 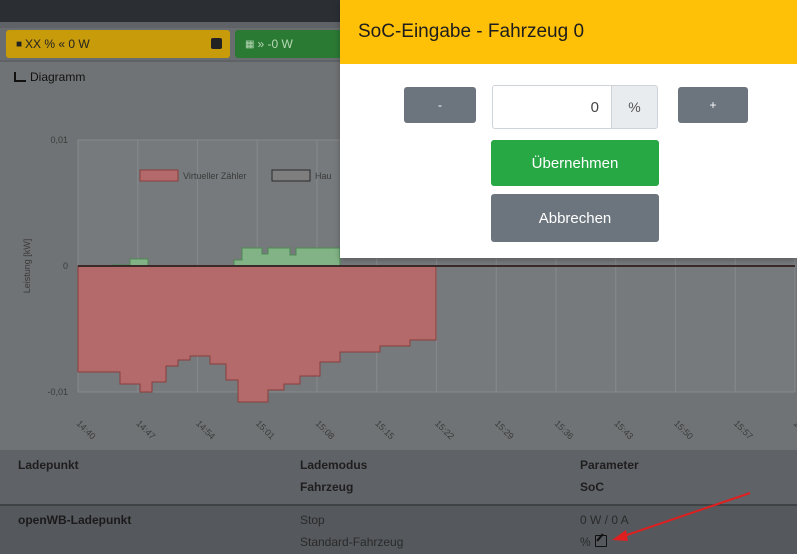 I want to click on y-axis-label: Leistung [kW], so click(x=27, y=266).